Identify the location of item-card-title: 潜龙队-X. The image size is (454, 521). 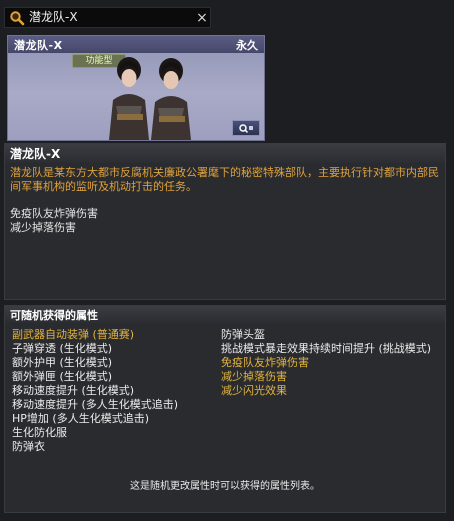
(38, 45).